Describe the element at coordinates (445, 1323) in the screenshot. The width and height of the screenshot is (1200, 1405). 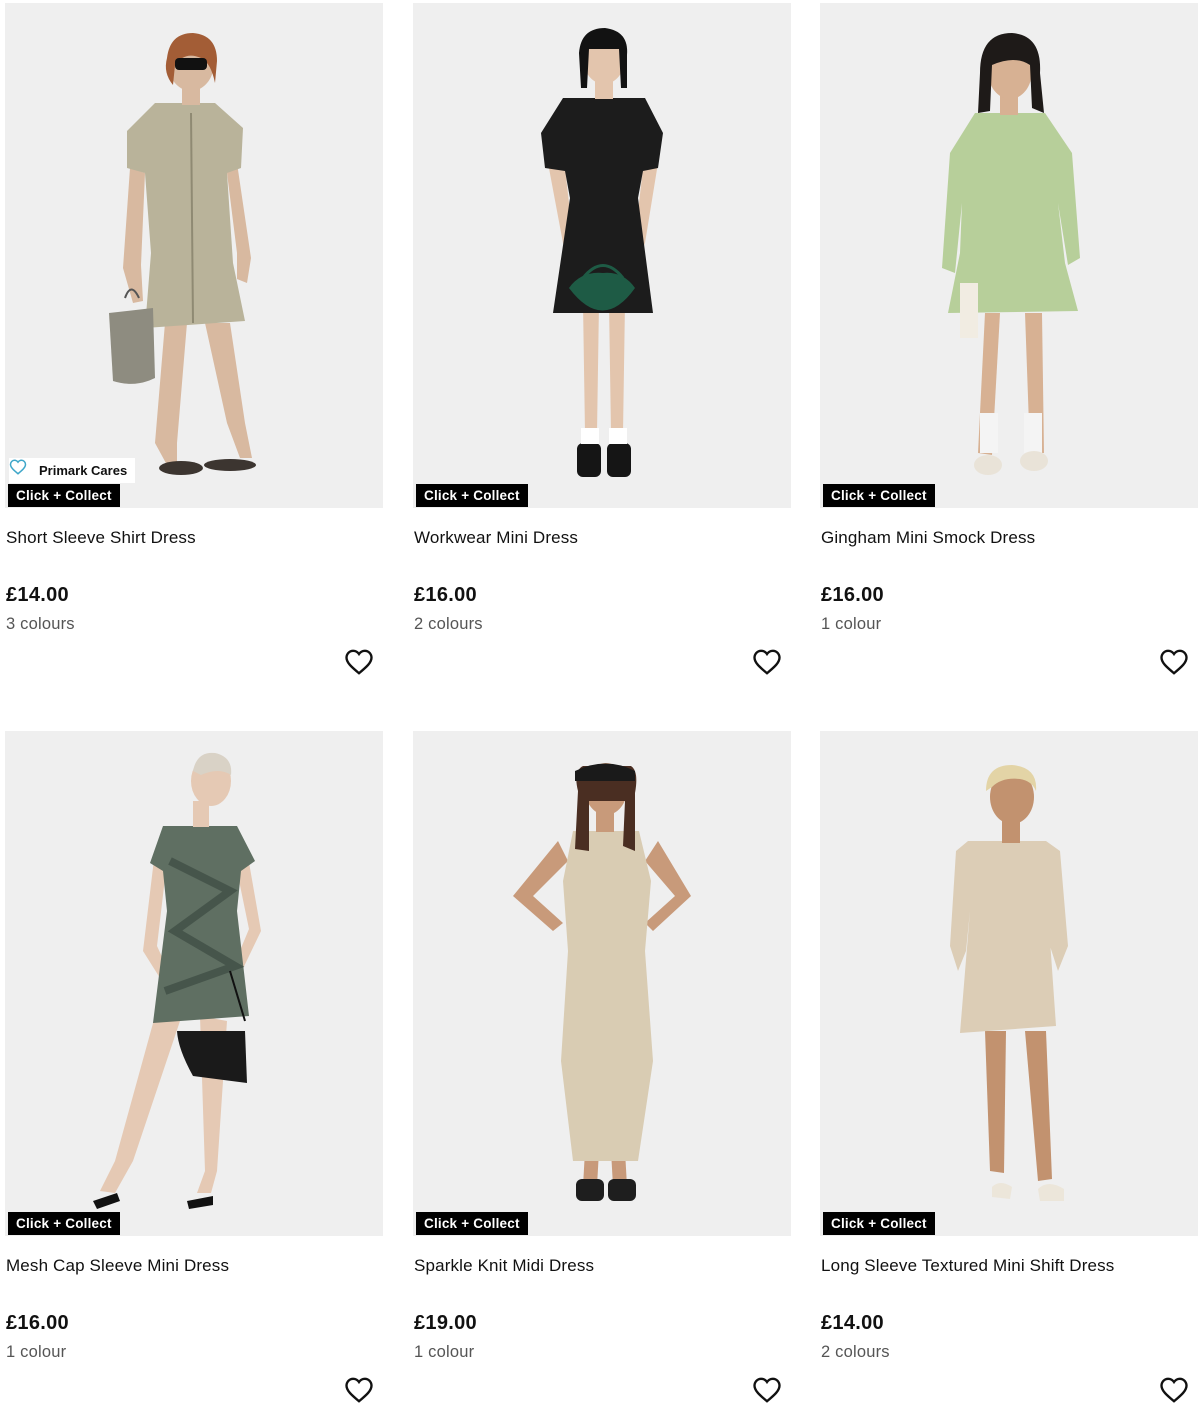
I see `product-price: £19.00` at that location.